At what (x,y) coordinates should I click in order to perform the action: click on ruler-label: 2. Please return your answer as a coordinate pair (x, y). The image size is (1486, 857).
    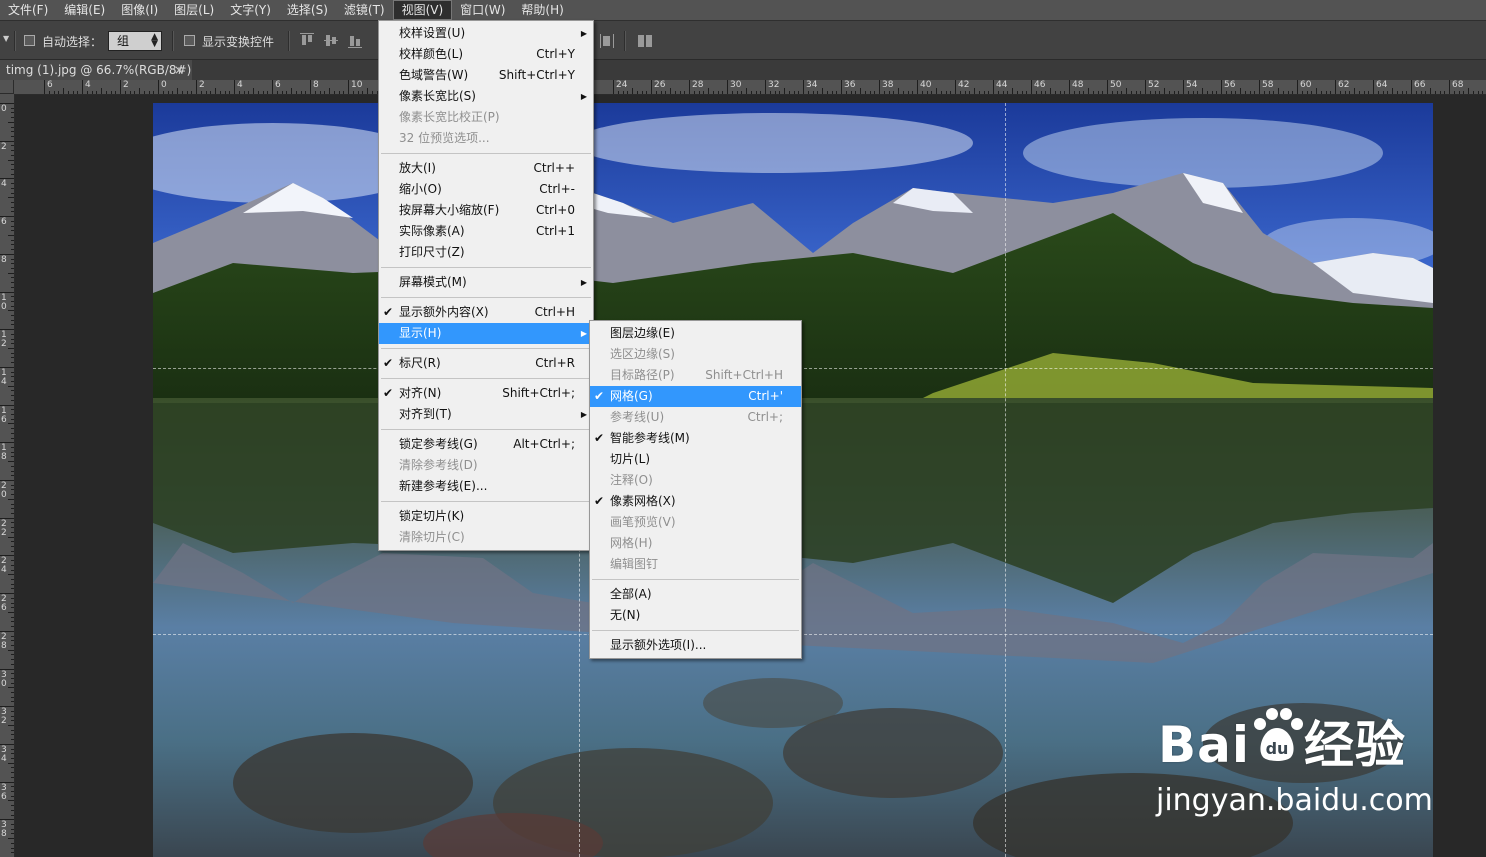
    Looking at the image, I should click on (126, 85).